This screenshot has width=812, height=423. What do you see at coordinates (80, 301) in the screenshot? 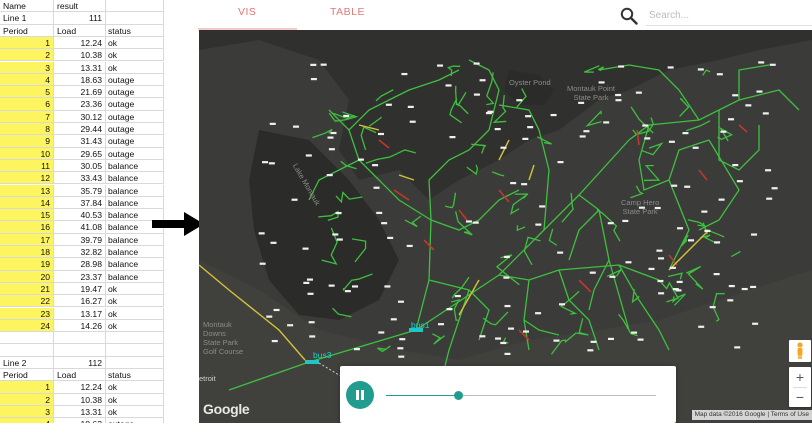
I see `sheet-cell: 16.27` at bounding box center [80, 301].